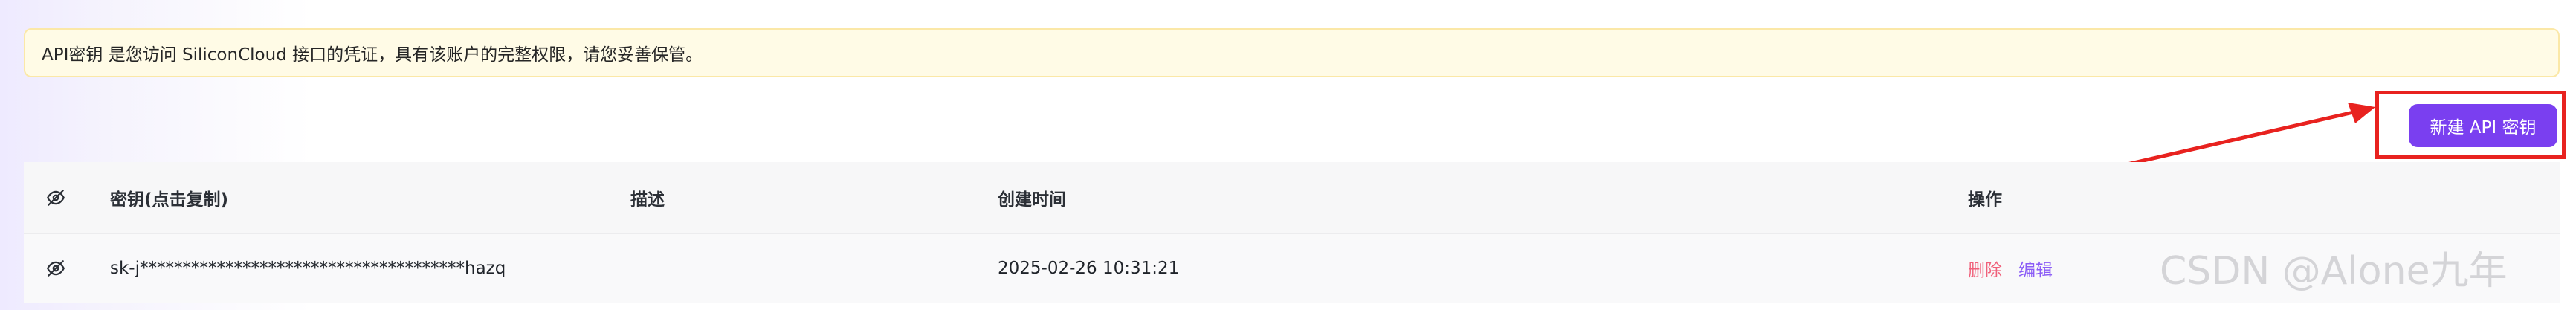 This screenshot has height=310, width=2576. Describe the element at coordinates (1032, 200) in the screenshot. I see `column-header-created-at: 创建时间` at that location.